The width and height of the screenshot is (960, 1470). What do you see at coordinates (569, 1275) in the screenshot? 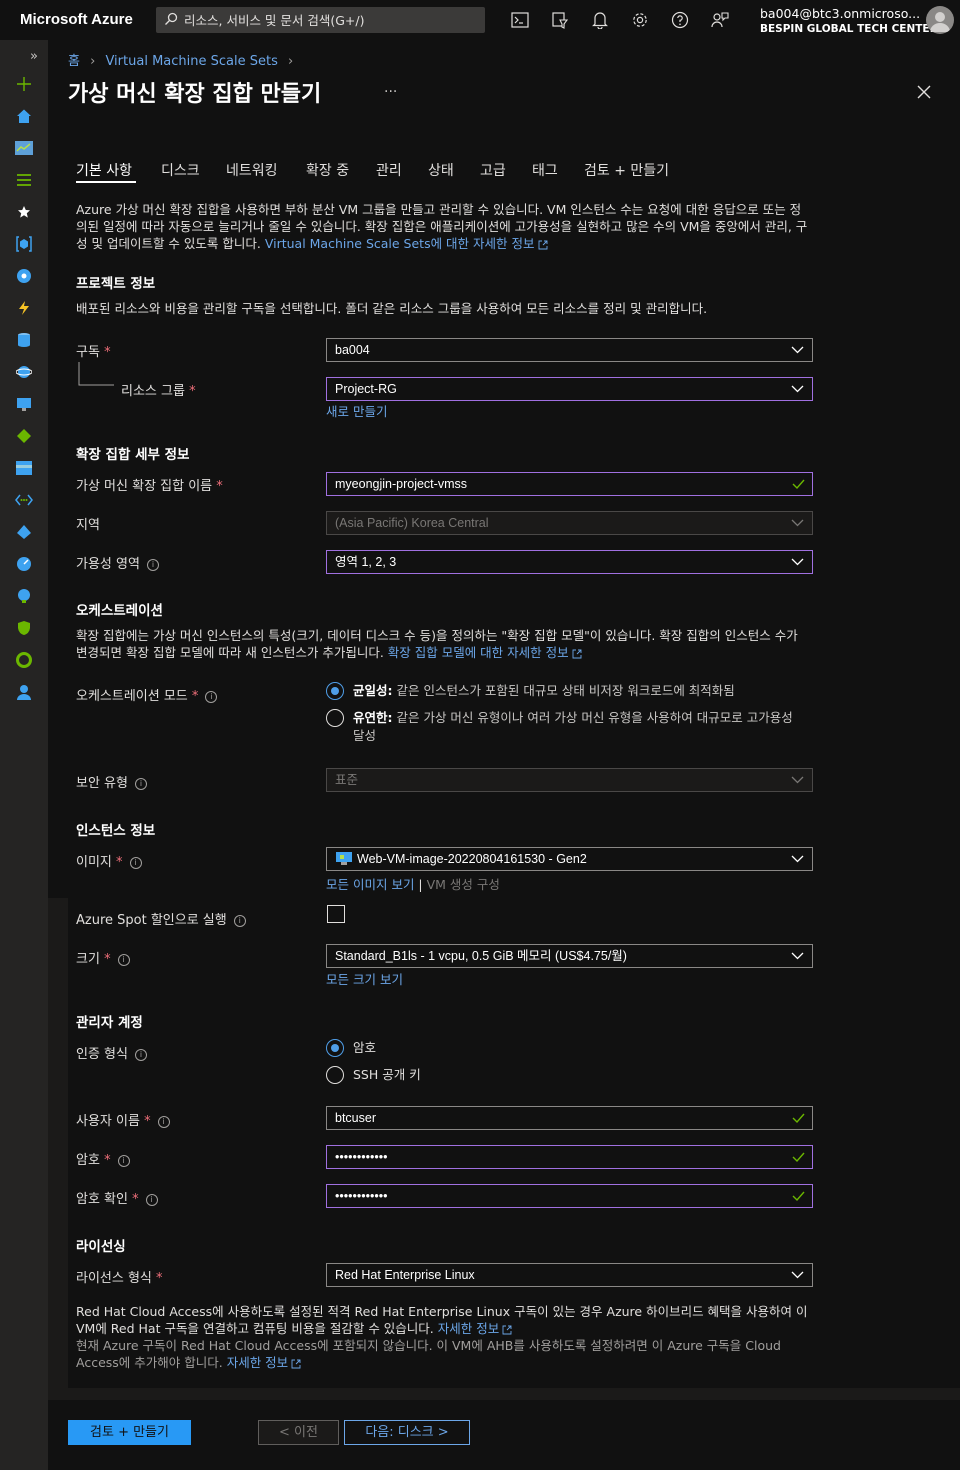
I see `license-type-dropdown: Red Hat Enterprise Linux` at bounding box center [569, 1275].